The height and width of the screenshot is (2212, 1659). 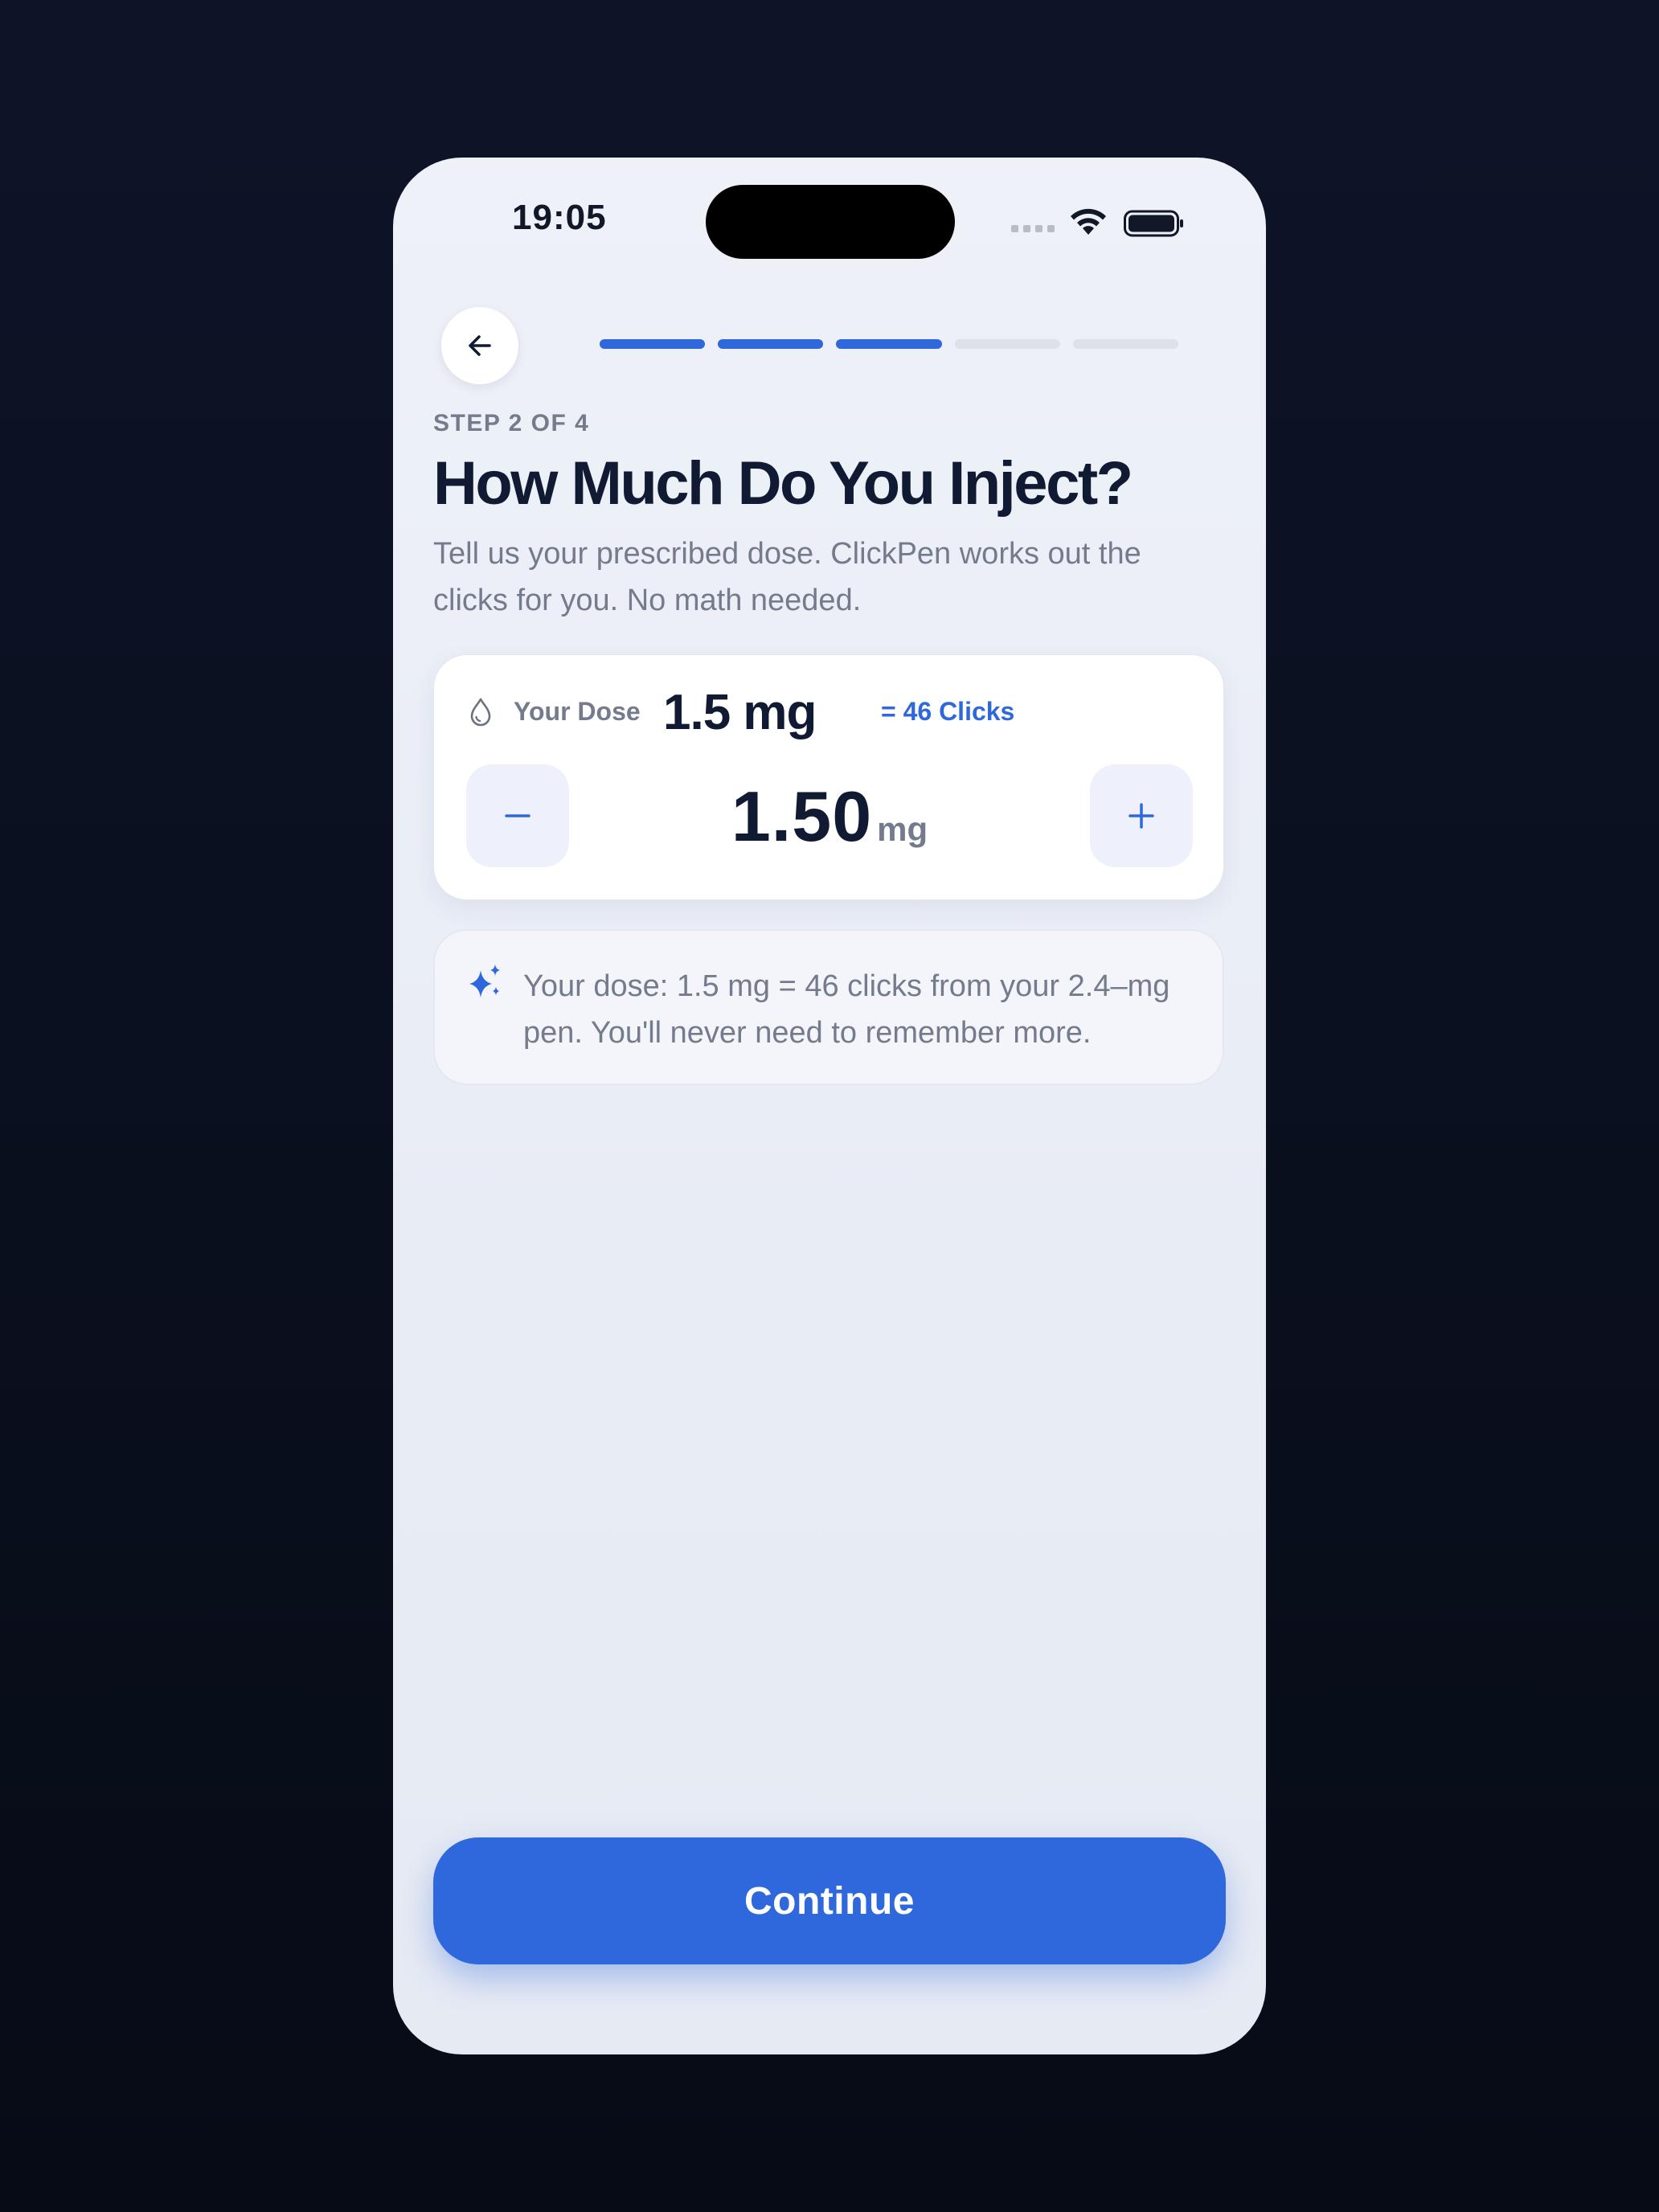 I want to click on progress-indicator, so click(x=889, y=344).